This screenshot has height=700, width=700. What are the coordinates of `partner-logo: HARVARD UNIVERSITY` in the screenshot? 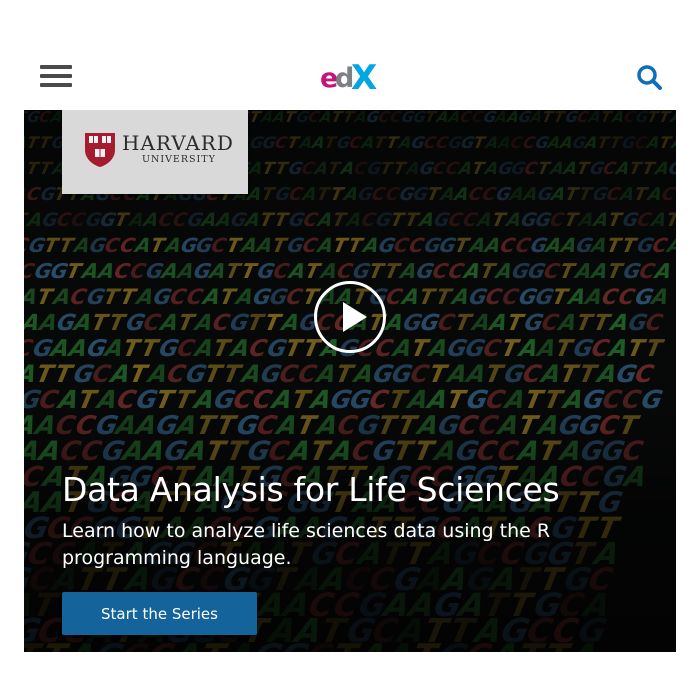 It's located at (155, 152).